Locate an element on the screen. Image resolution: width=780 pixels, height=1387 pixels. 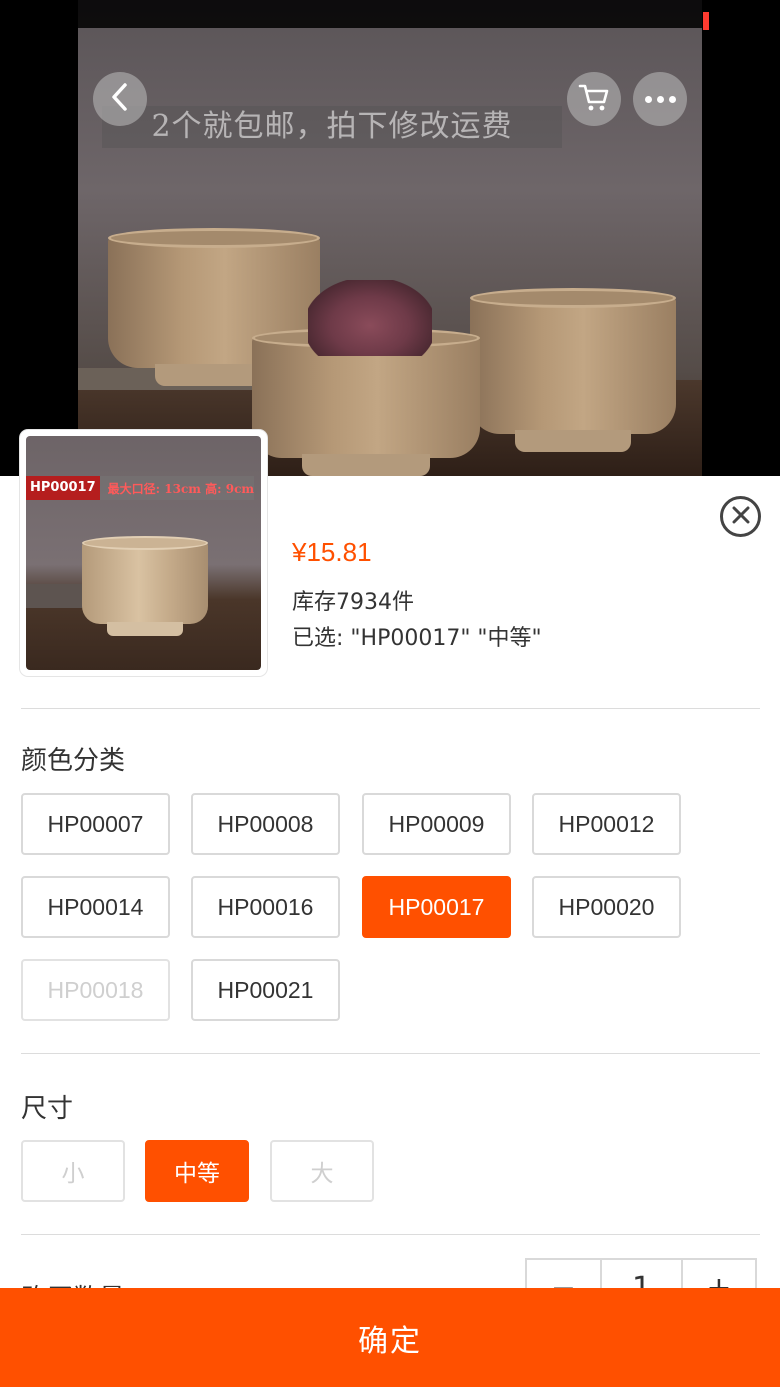
color-section-title: 颜色分类 is located at coordinates (73, 761).